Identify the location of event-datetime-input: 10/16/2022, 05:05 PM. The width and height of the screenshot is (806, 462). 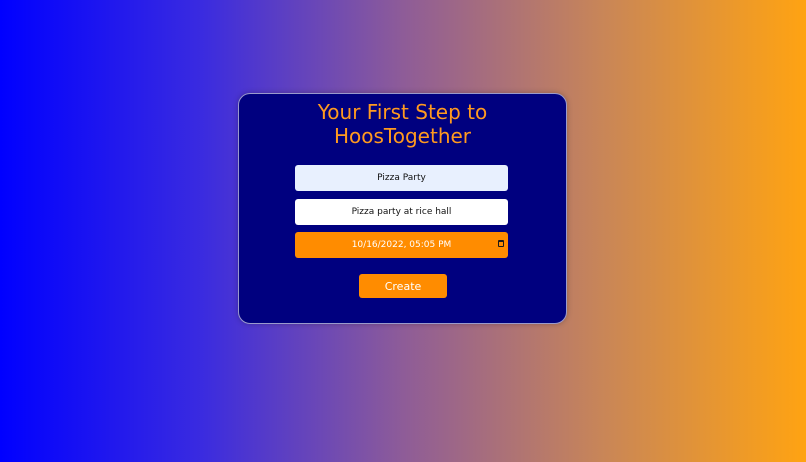
(401, 245).